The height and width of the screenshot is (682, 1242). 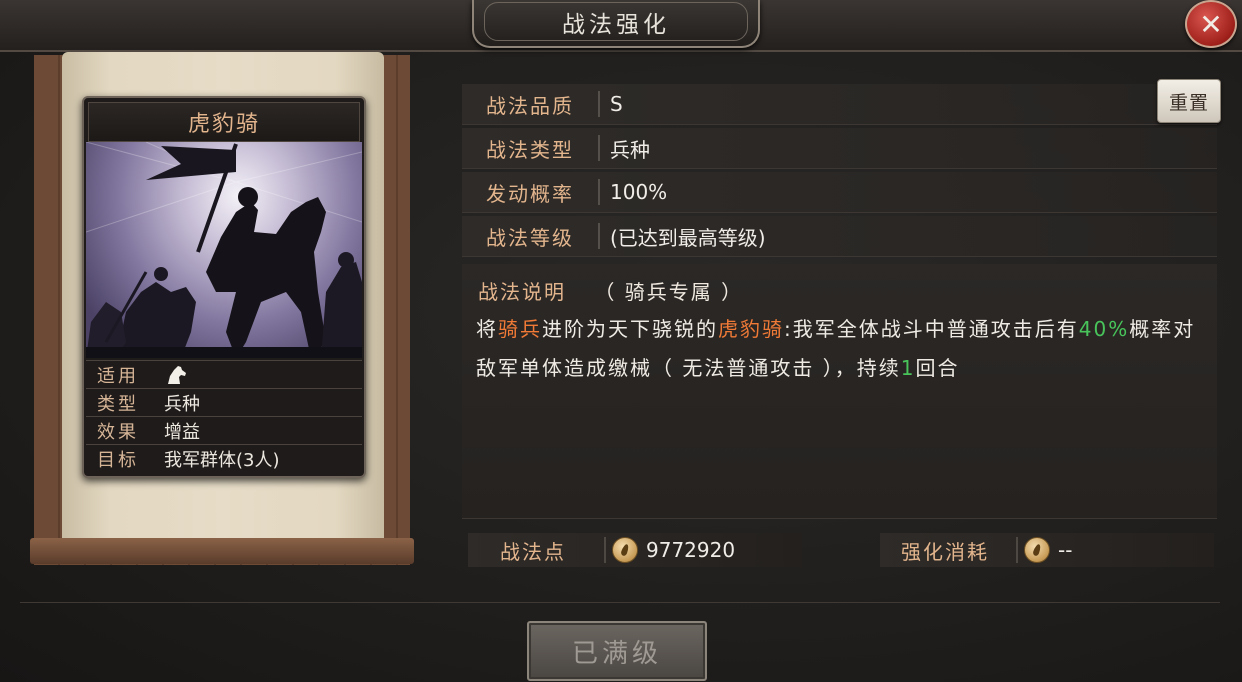 I want to click on info-row-type: 战法类型 兵种, so click(x=839, y=148).